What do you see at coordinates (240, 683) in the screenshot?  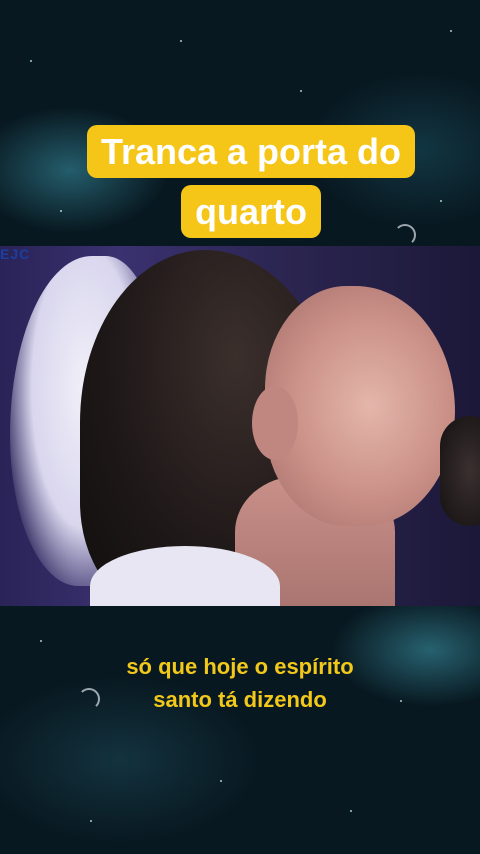 I see `subtitle-caption: só que hoje o espírito santo tá dizendo` at bounding box center [240, 683].